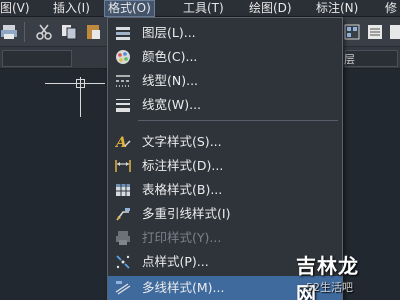 The image size is (400, 300). Describe the element at coordinates (391, 8) in the screenshot. I see `menu-modify: 修` at that location.